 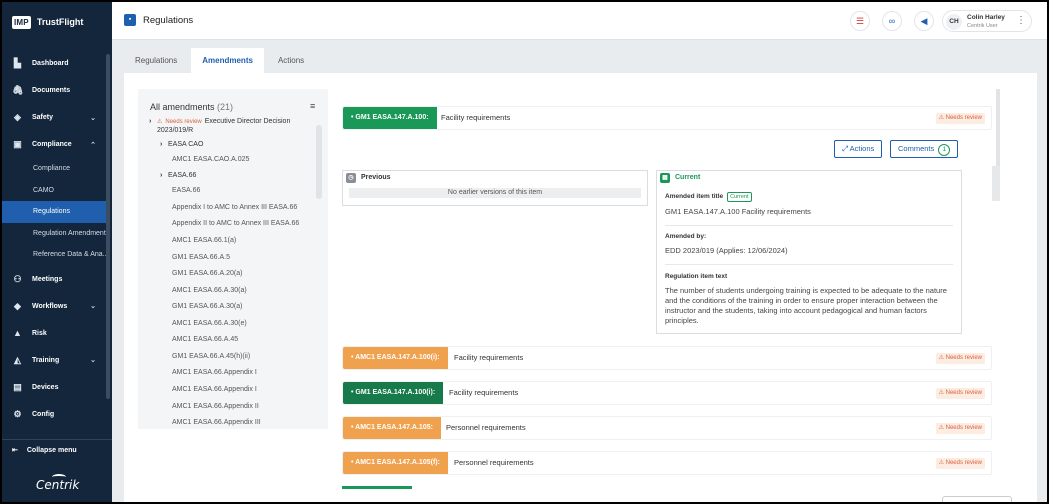 What do you see at coordinates (178, 175) in the screenshot?
I see `list-item: › EASA.66` at bounding box center [178, 175].